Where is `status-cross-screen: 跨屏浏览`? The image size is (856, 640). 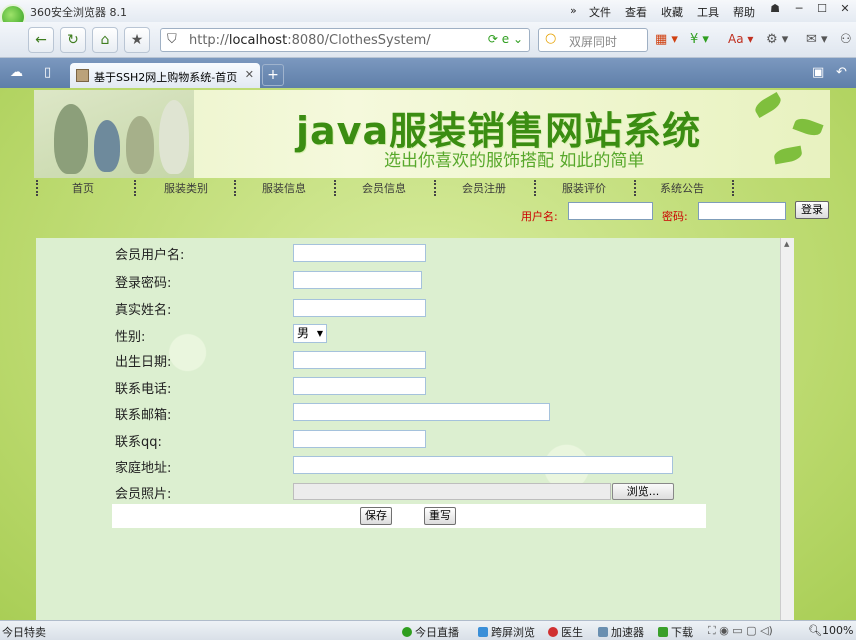 status-cross-screen: 跨屏浏览 is located at coordinates (506, 632).